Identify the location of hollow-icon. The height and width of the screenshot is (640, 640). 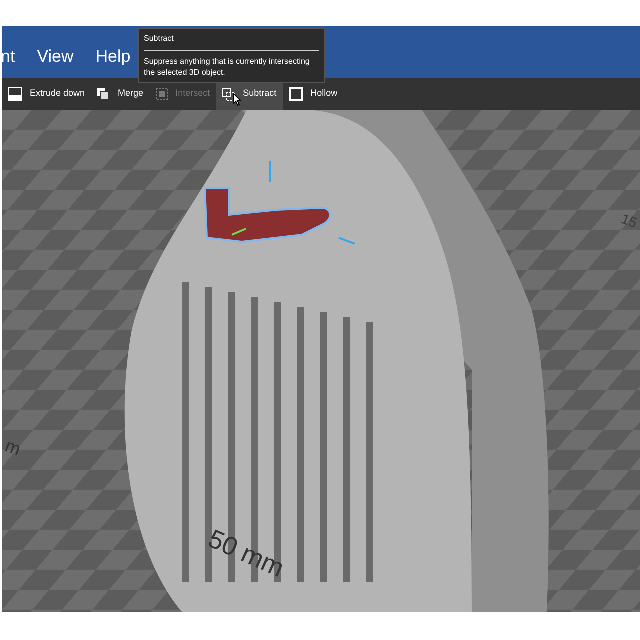
(295, 94).